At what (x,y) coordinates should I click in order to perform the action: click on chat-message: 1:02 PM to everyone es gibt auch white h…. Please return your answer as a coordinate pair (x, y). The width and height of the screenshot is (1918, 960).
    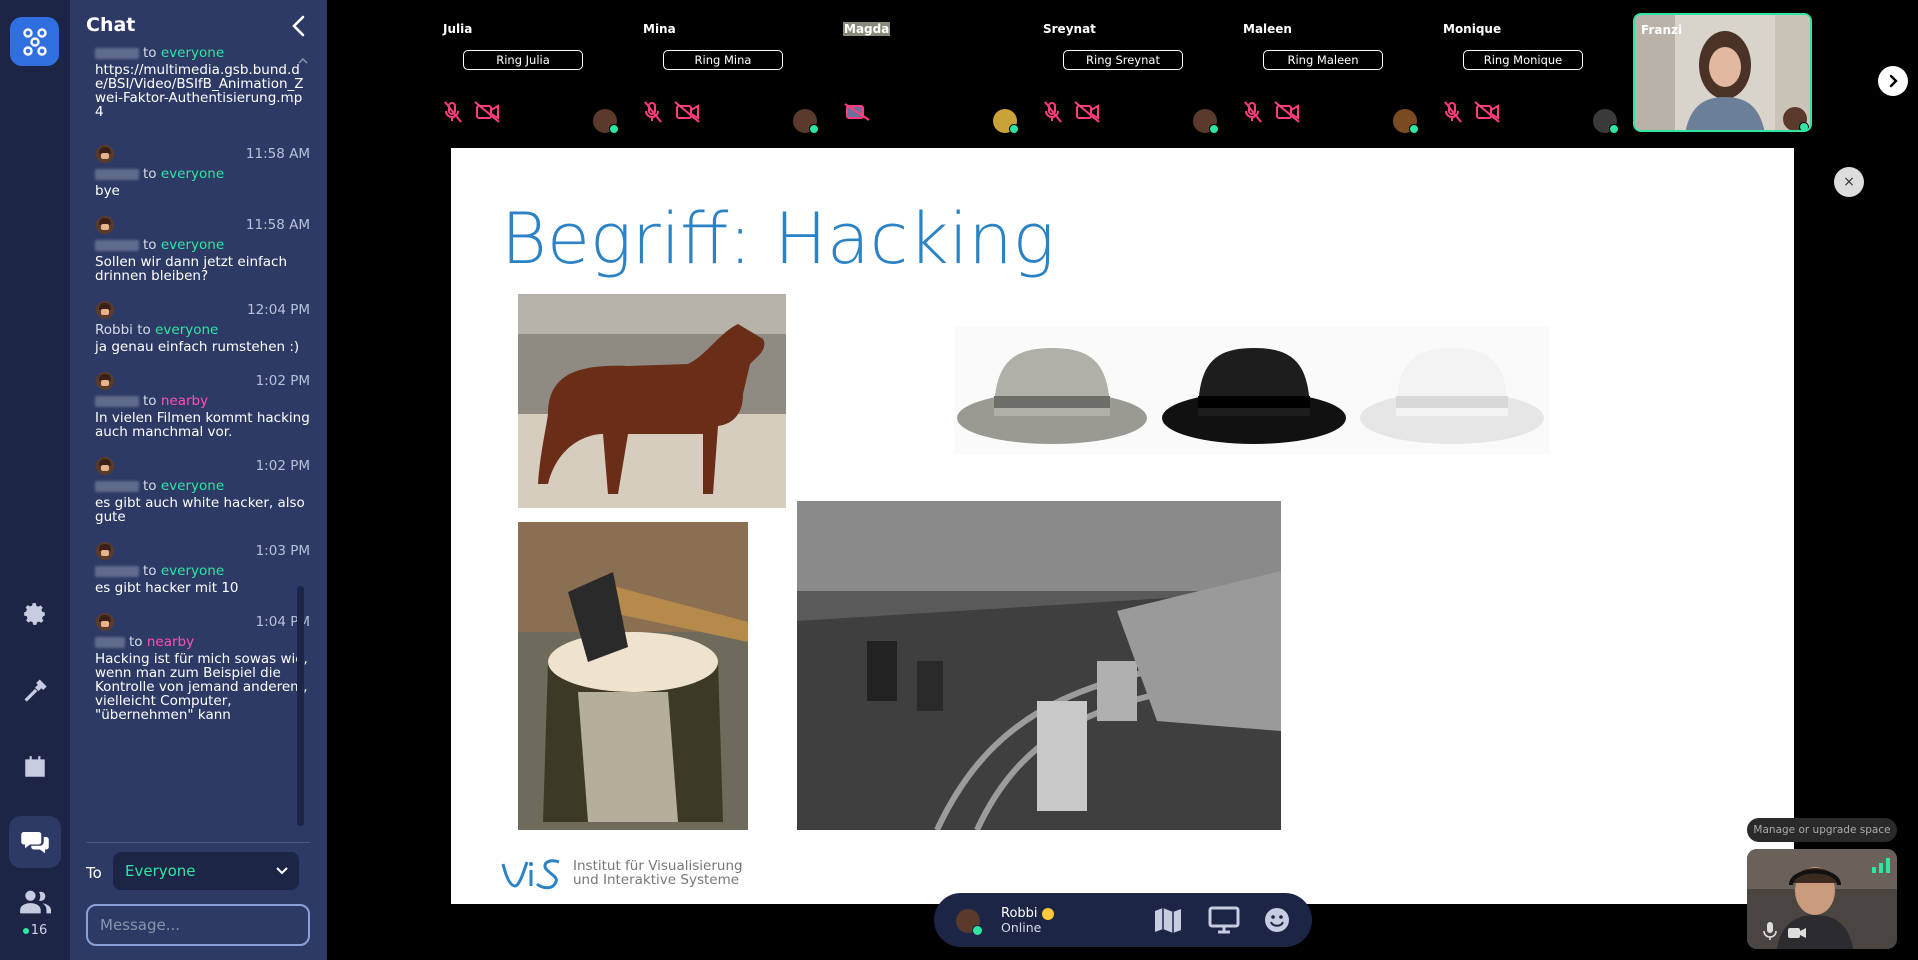
    Looking at the image, I should click on (190, 488).